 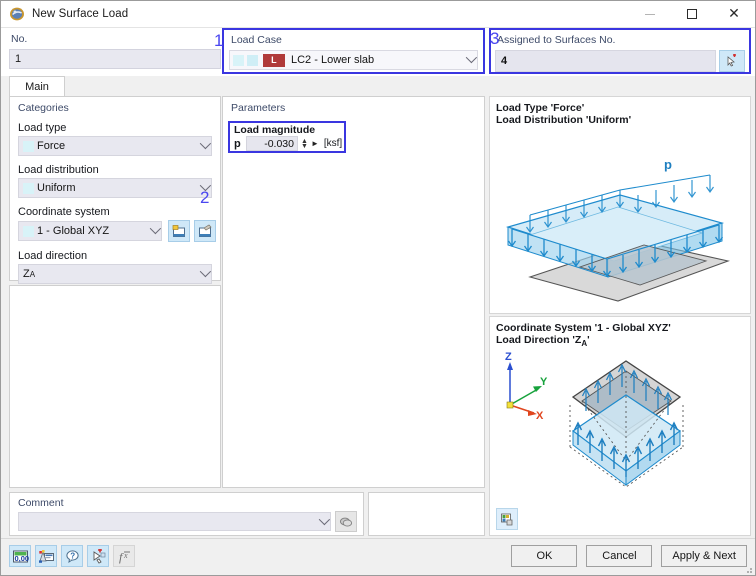 What do you see at coordinates (115, 59) in the screenshot?
I see `number-input: 1` at bounding box center [115, 59].